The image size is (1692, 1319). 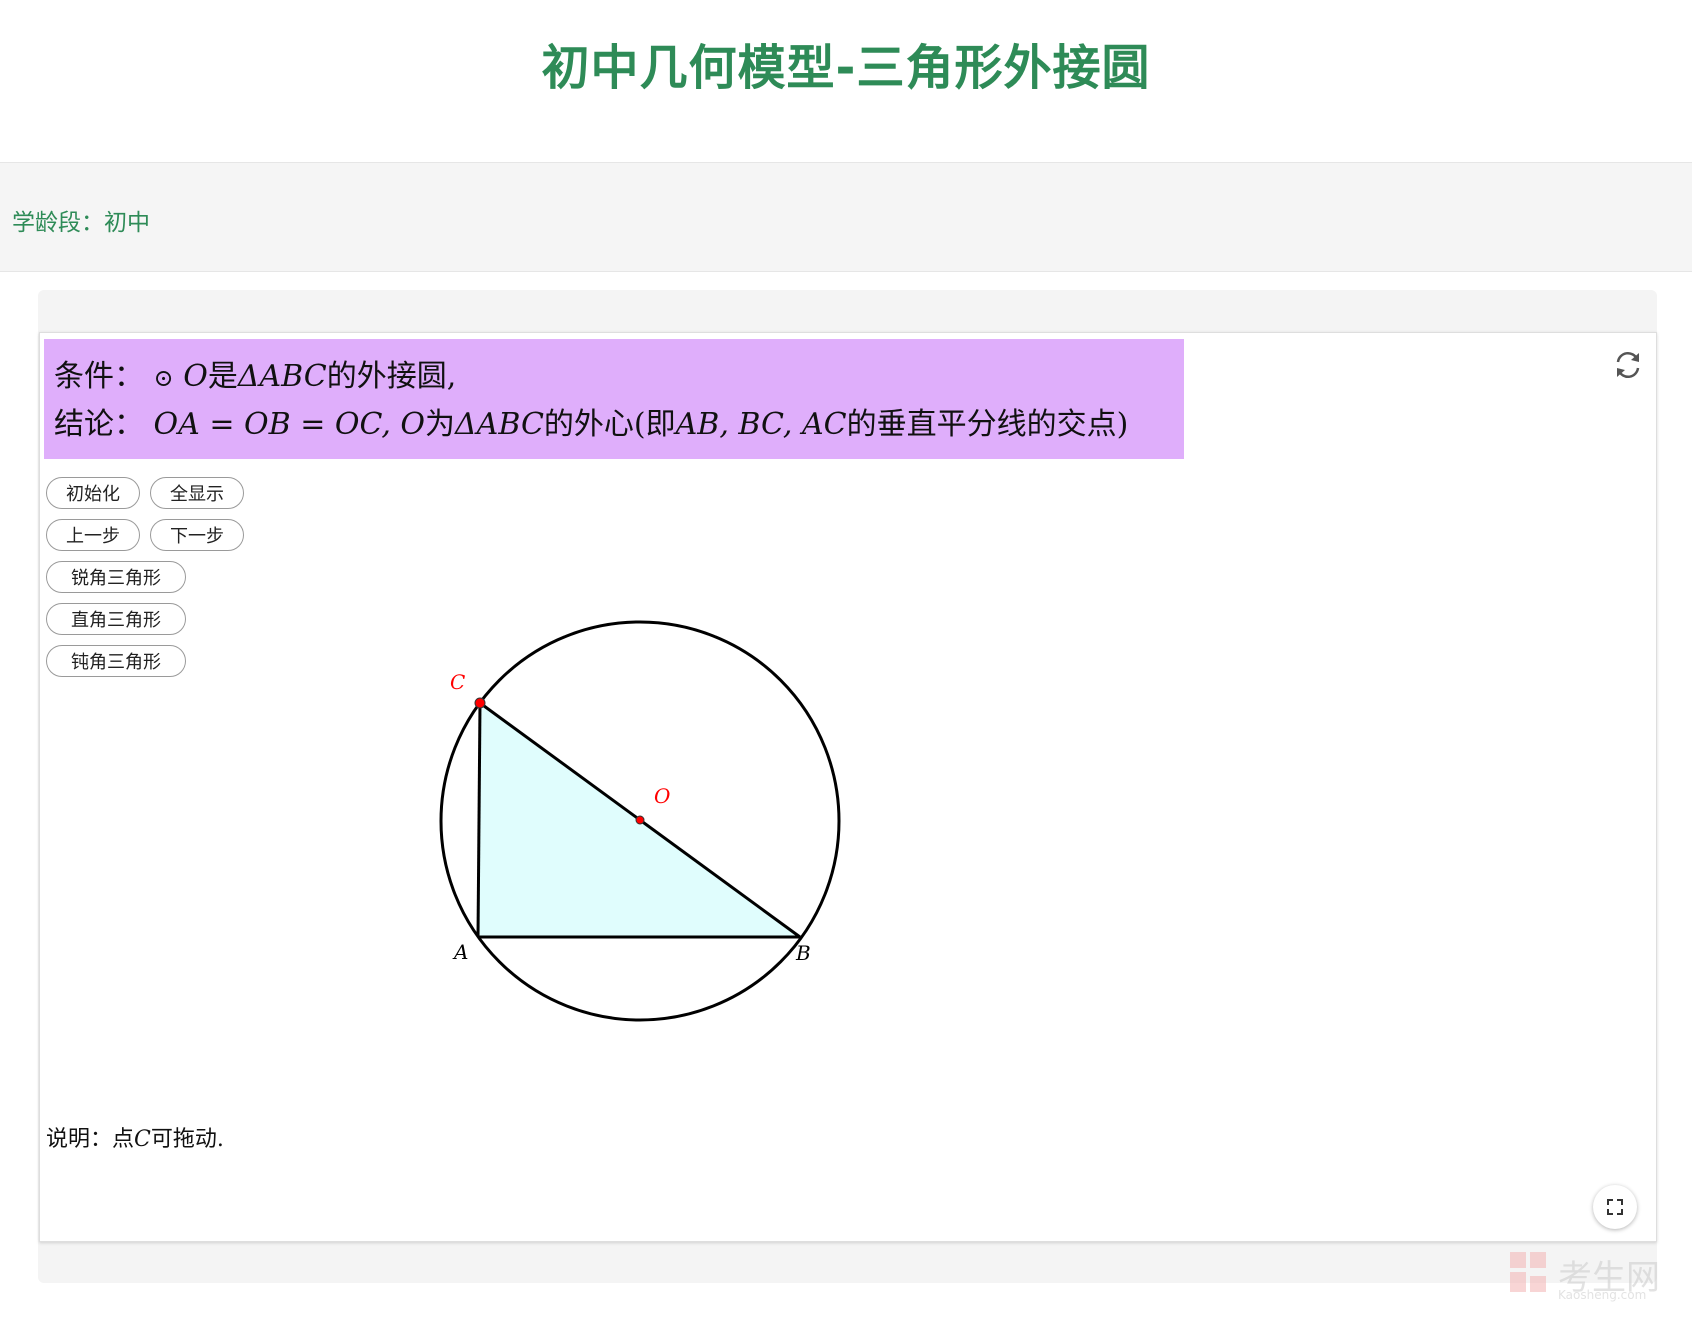 What do you see at coordinates (846, 217) in the screenshot?
I see `meta-bar: 学龄段：初中` at bounding box center [846, 217].